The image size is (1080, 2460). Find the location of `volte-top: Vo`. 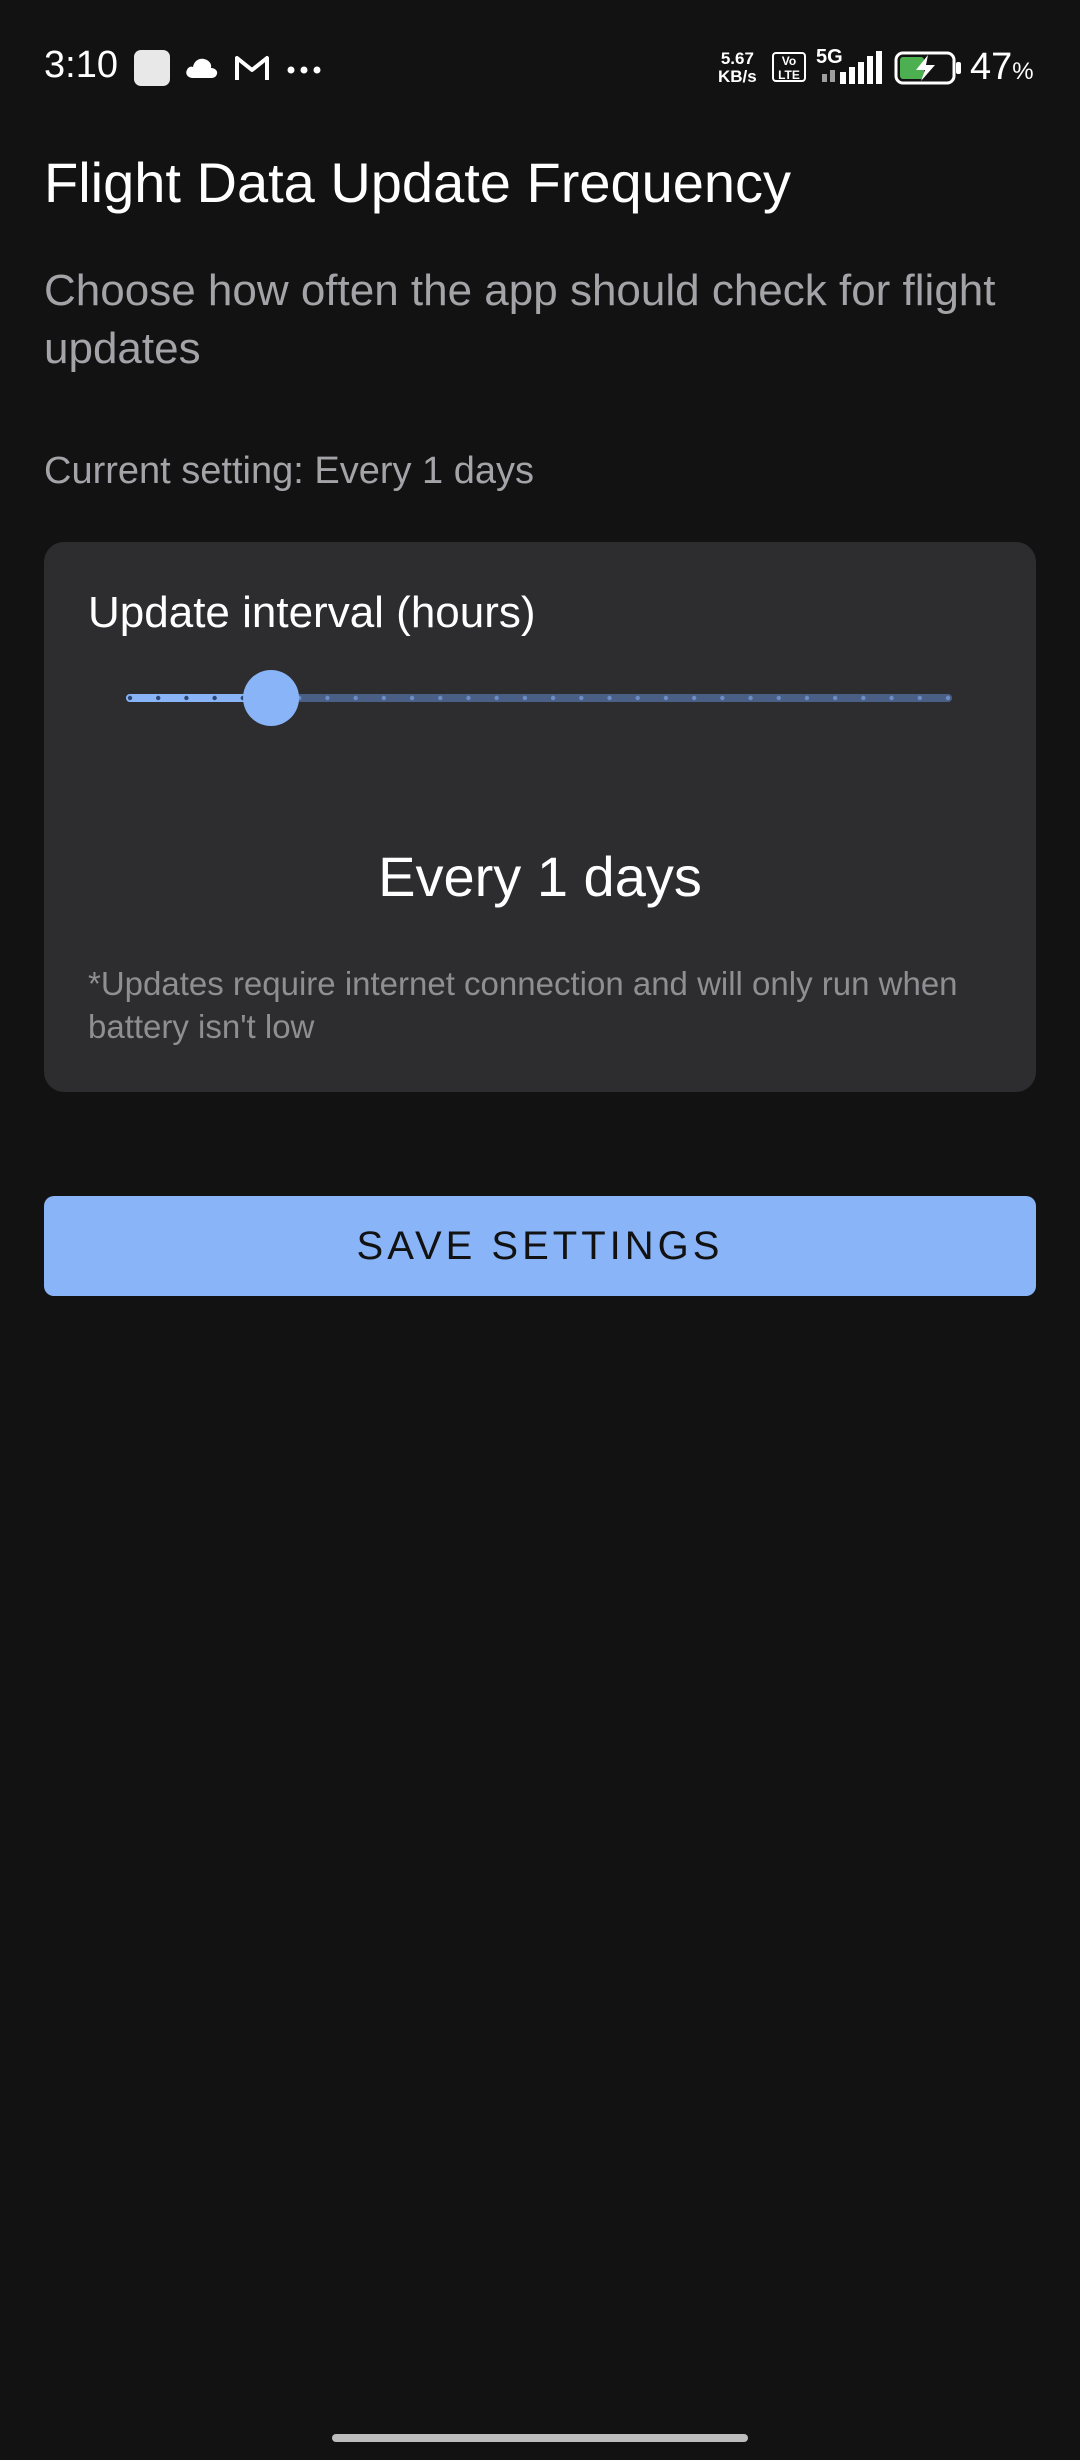

volte-top: Vo is located at coordinates (789, 61).